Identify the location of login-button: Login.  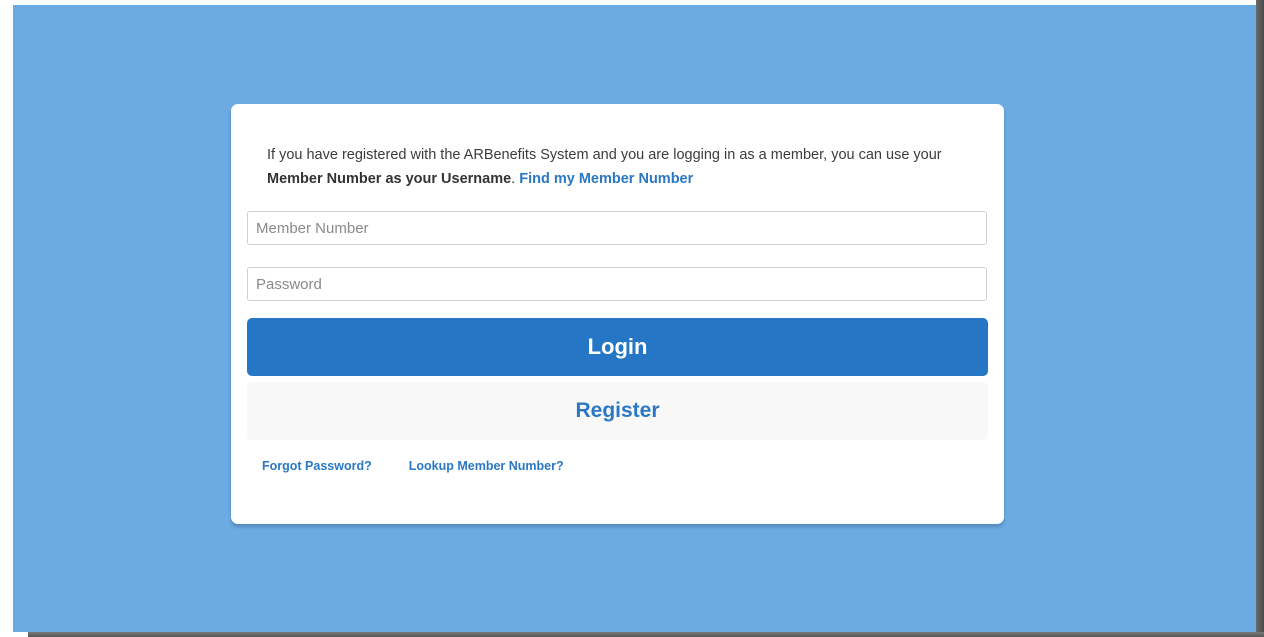
(617, 347).